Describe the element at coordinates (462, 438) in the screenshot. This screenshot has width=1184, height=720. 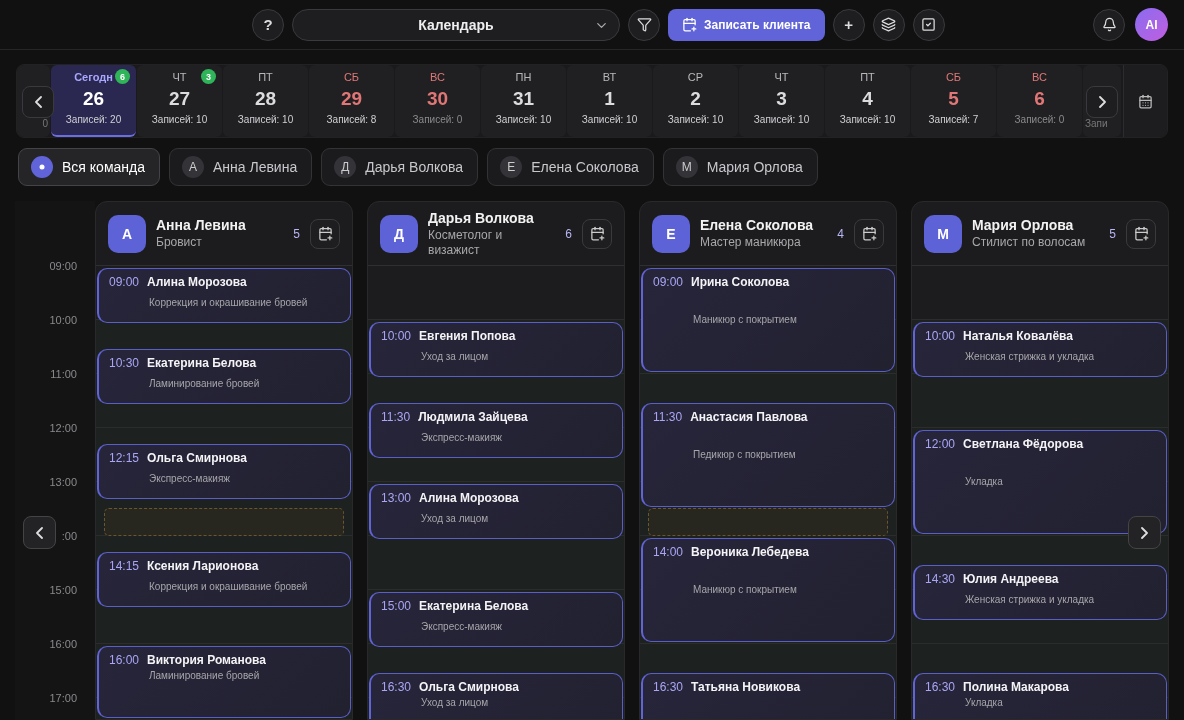
I see `service-name: Экспресс-макияж` at that location.